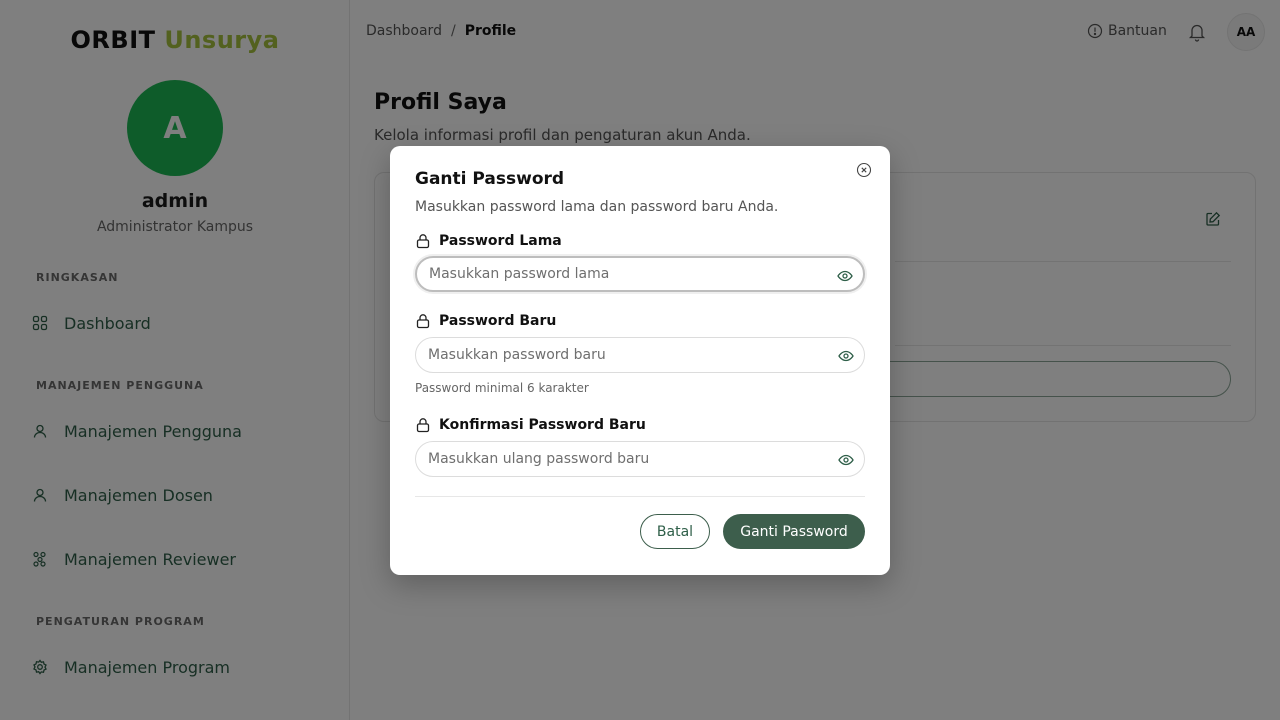 The image size is (1280, 720). I want to click on new-password-label: Password Baru, so click(485, 321).